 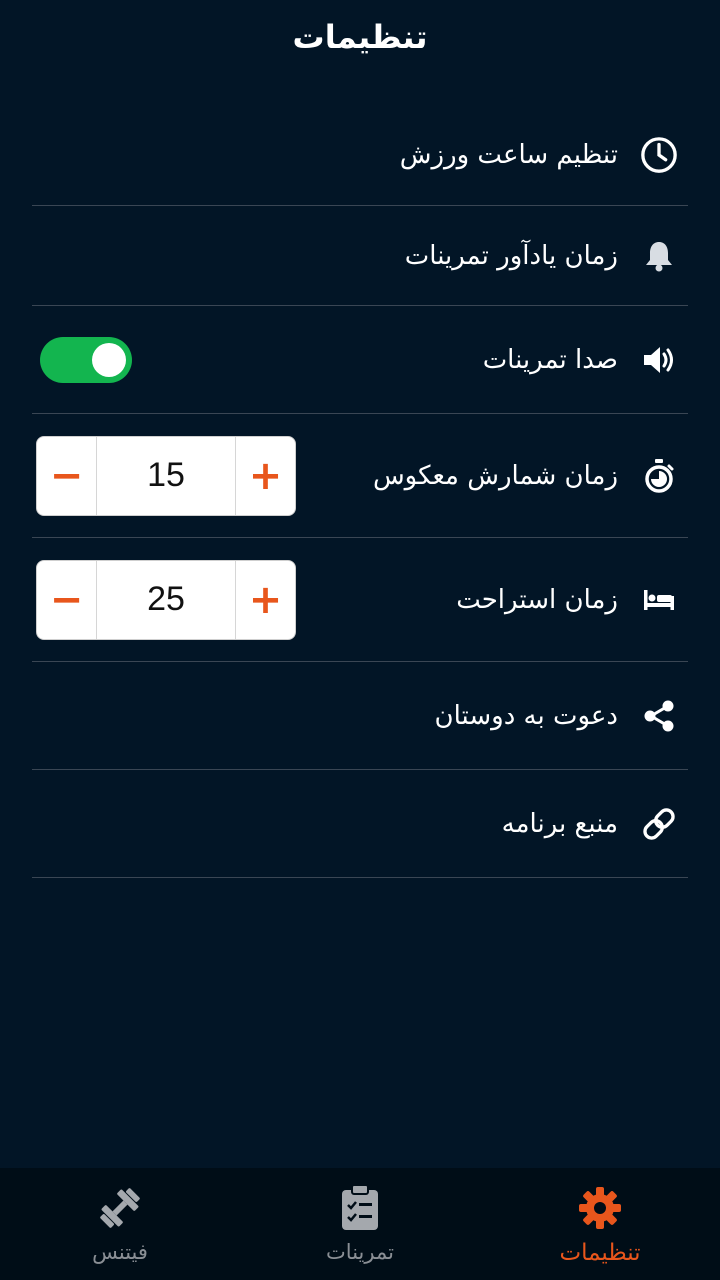 What do you see at coordinates (86, 359) in the screenshot?
I see `sound-toggle` at bounding box center [86, 359].